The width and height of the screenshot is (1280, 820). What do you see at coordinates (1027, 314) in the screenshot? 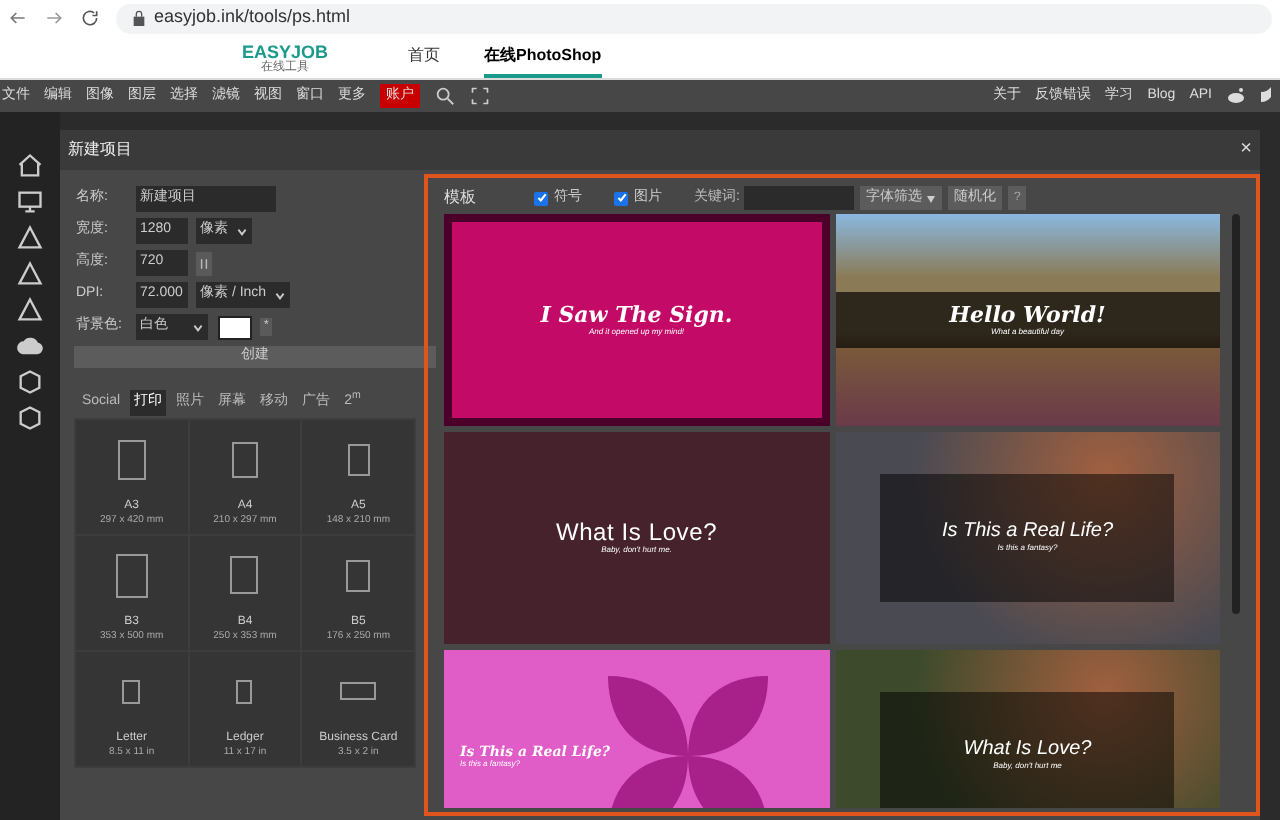
I see `template-title: Hello World!` at bounding box center [1027, 314].